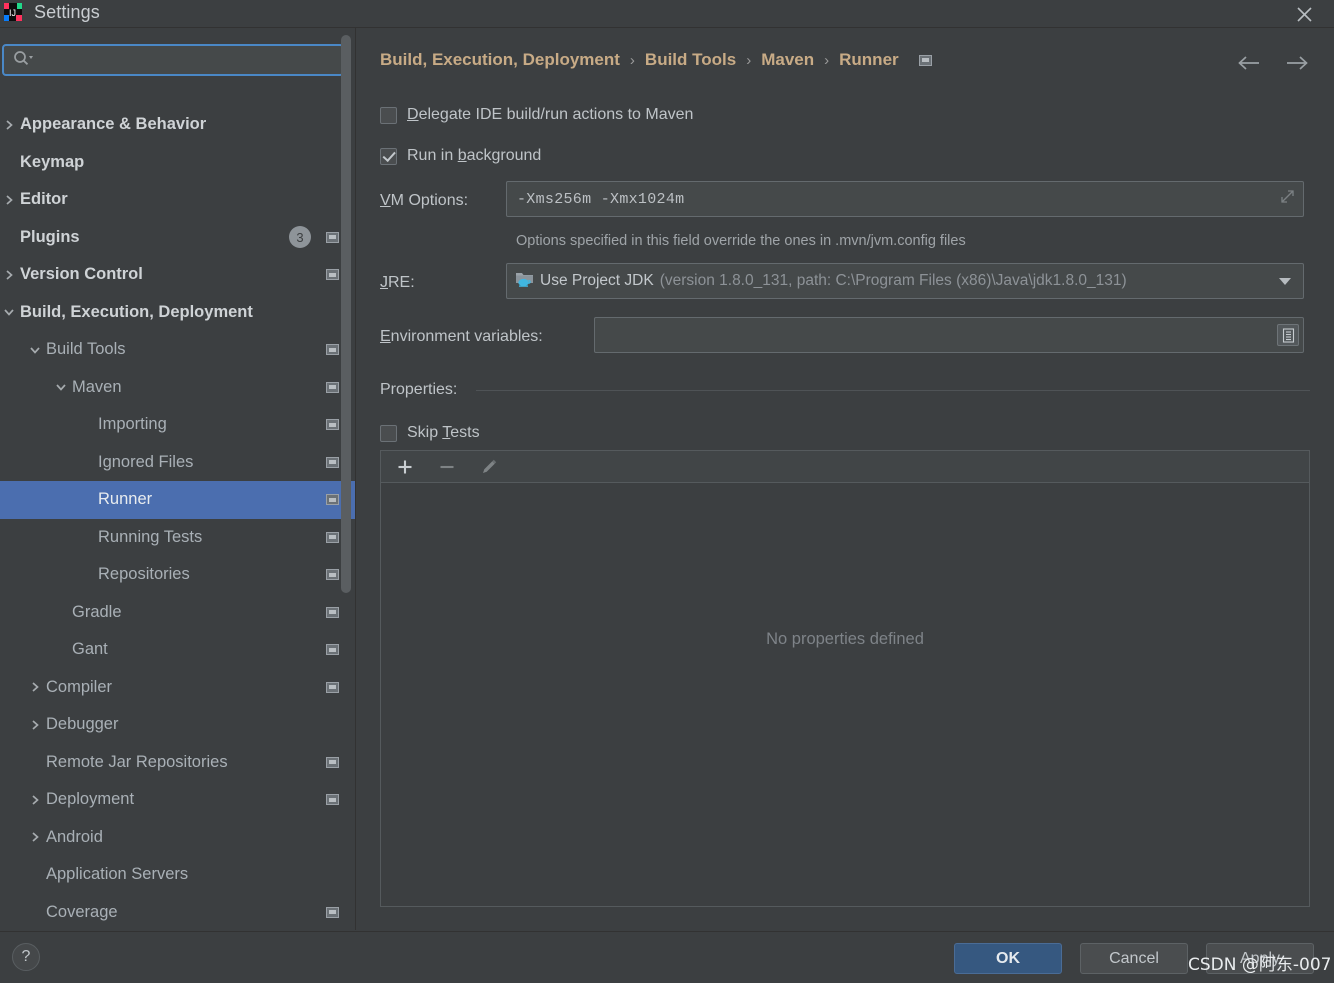  What do you see at coordinates (1008, 958) in the screenshot?
I see `ok-button: OK` at bounding box center [1008, 958].